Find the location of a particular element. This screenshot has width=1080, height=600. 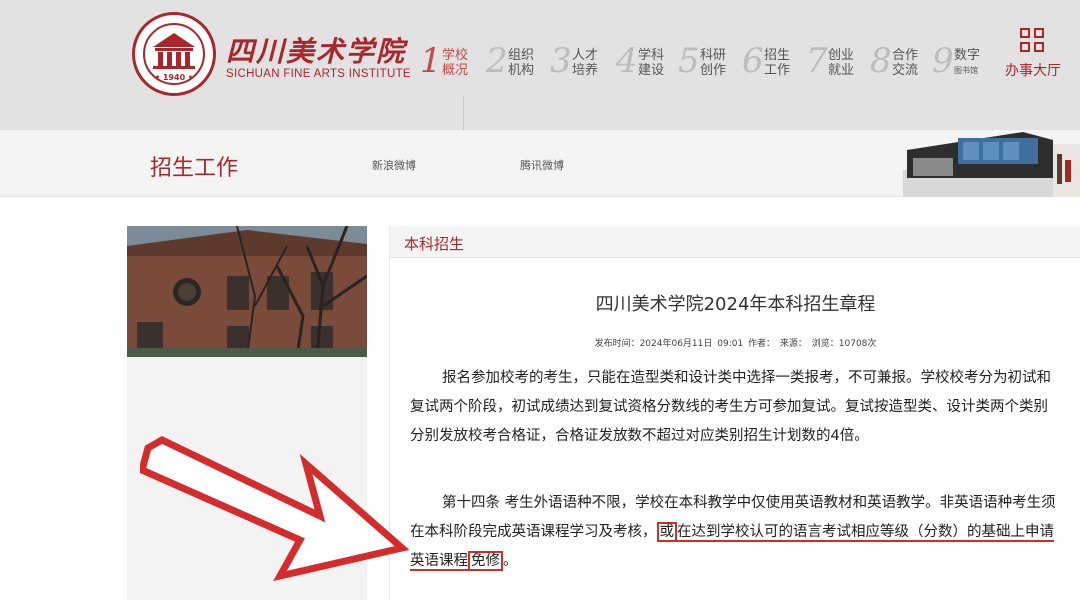

section-header: 招生工作 新浪微博 腾讯微博 is located at coordinates (540, 163).